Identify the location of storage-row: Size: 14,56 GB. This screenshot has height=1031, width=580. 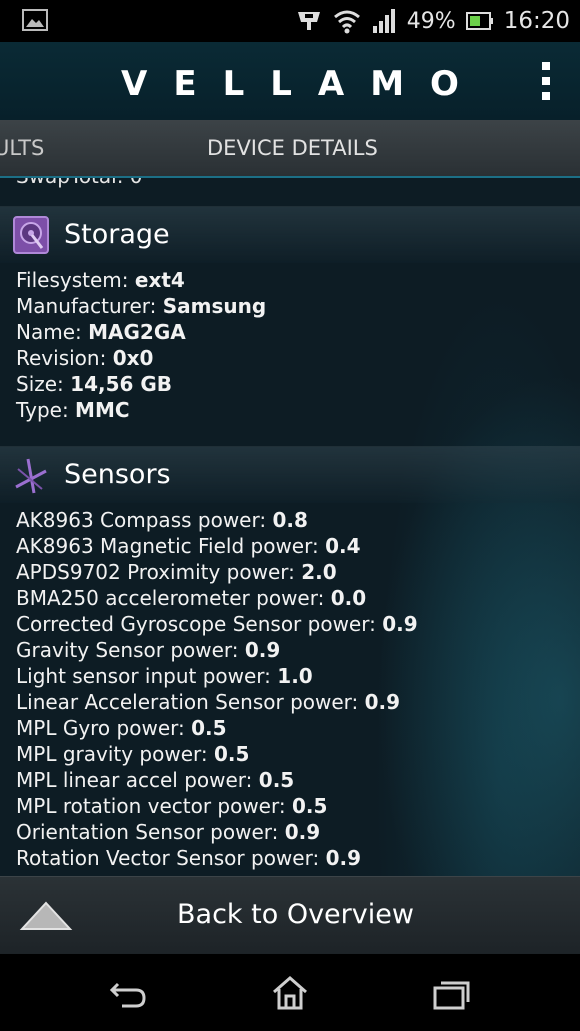
(94, 384).